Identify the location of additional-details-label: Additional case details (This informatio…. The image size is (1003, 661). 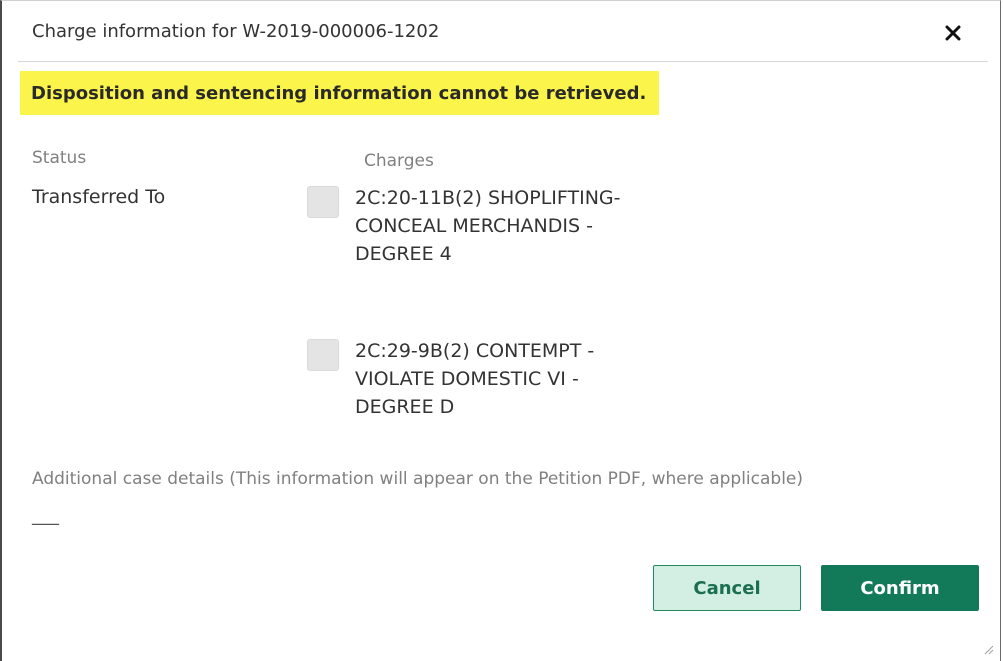
(418, 479).